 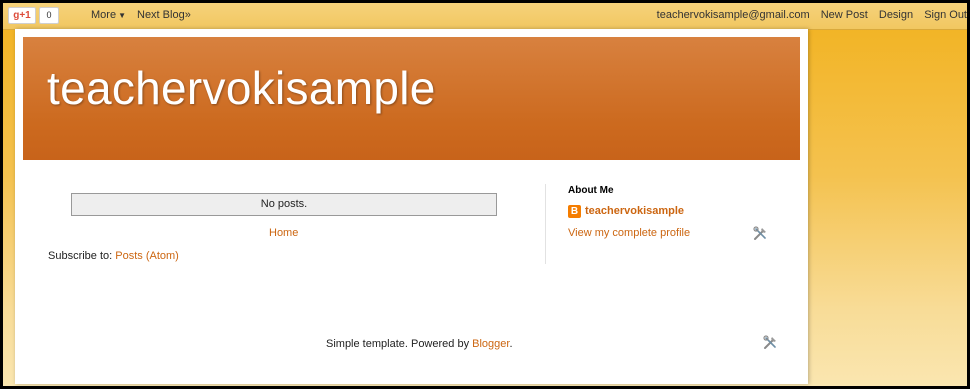 What do you see at coordinates (122, 15) in the screenshot?
I see `caret-down-icon: ▼` at bounding box center [122, 15].